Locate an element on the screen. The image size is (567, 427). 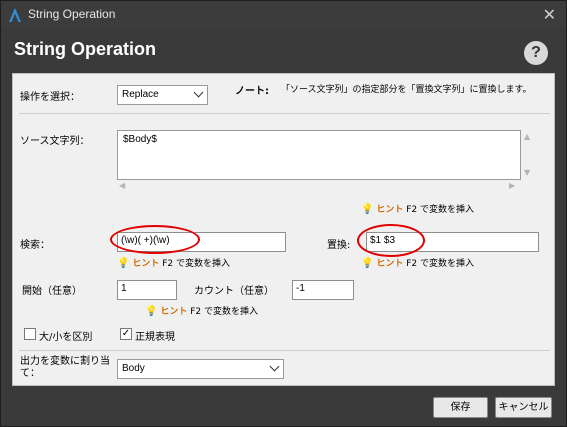
count-label: カウント（任意） is located at coordinates (234, 291).